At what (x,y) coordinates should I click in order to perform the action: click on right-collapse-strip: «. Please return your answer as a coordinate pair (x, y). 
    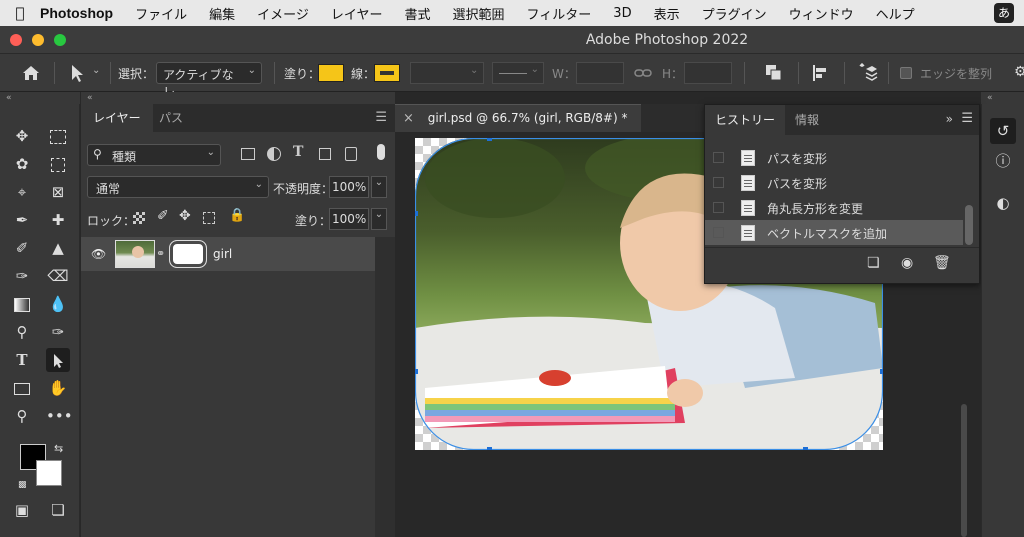
    Looking at the image, I should click on (1002, 98).